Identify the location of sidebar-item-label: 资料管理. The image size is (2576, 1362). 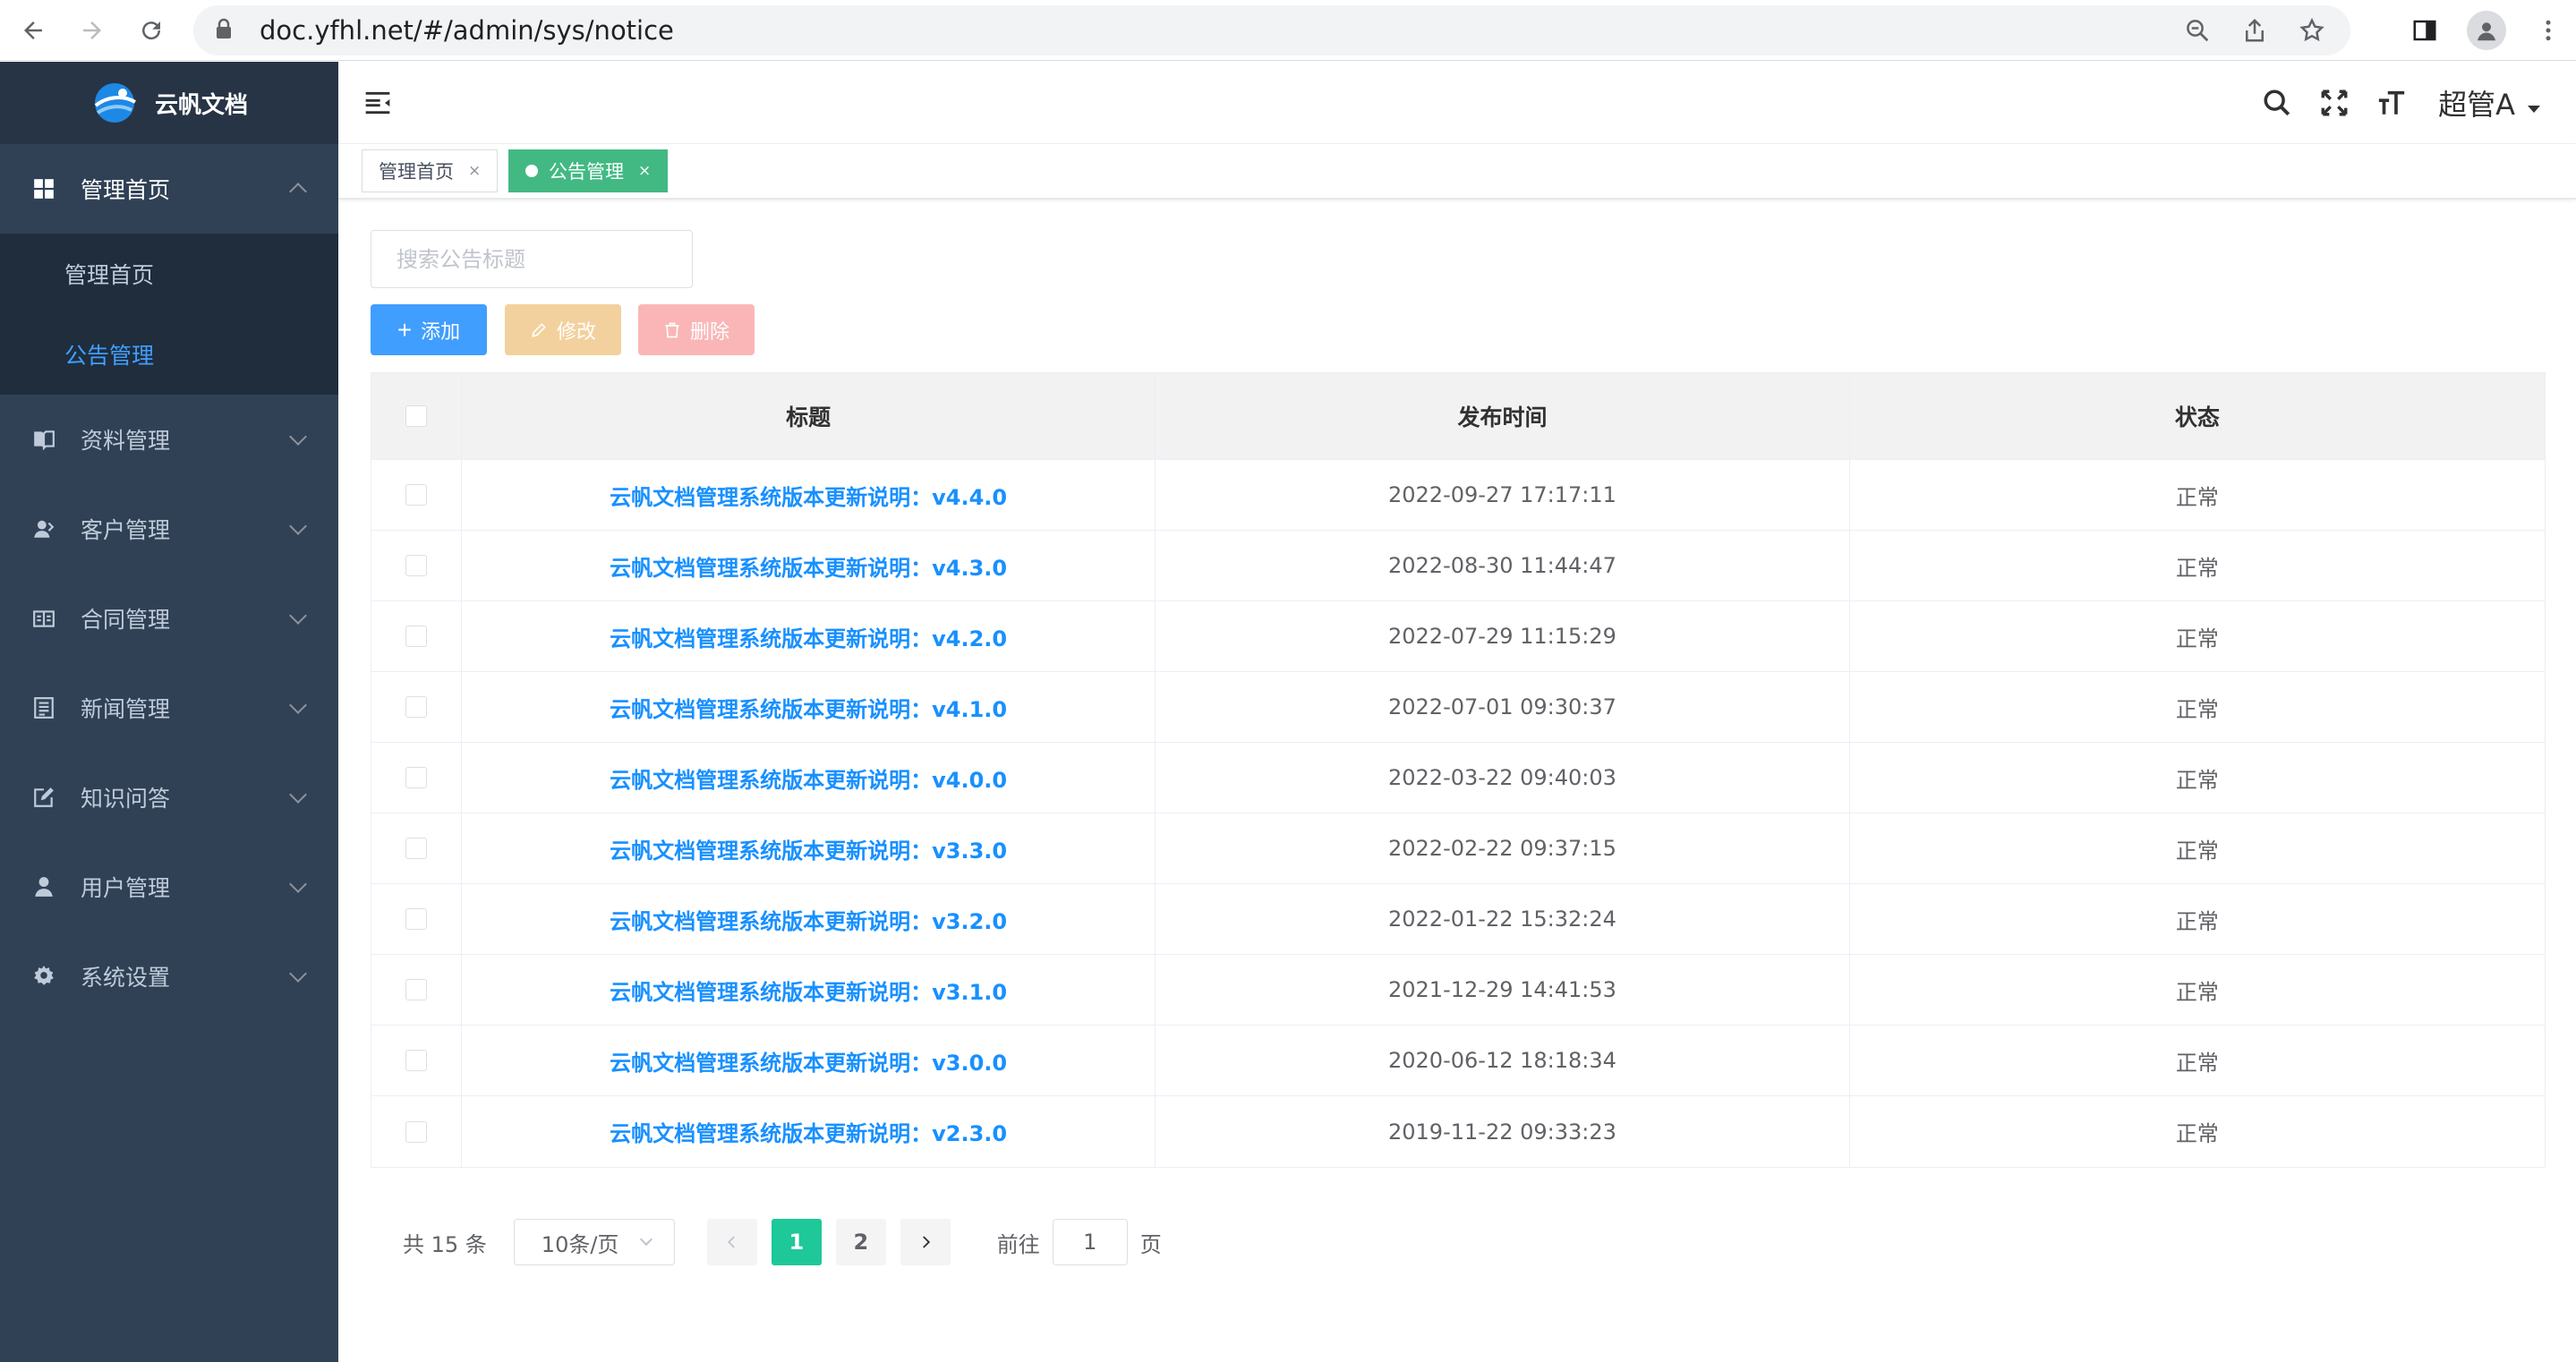
(126, 441).